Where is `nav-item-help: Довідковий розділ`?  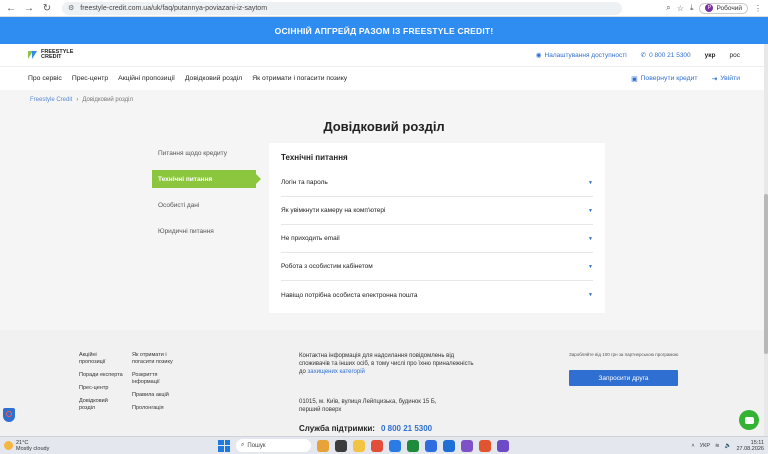 nav-item-help: Довідковий розділ is located at coordinates (213, 78).